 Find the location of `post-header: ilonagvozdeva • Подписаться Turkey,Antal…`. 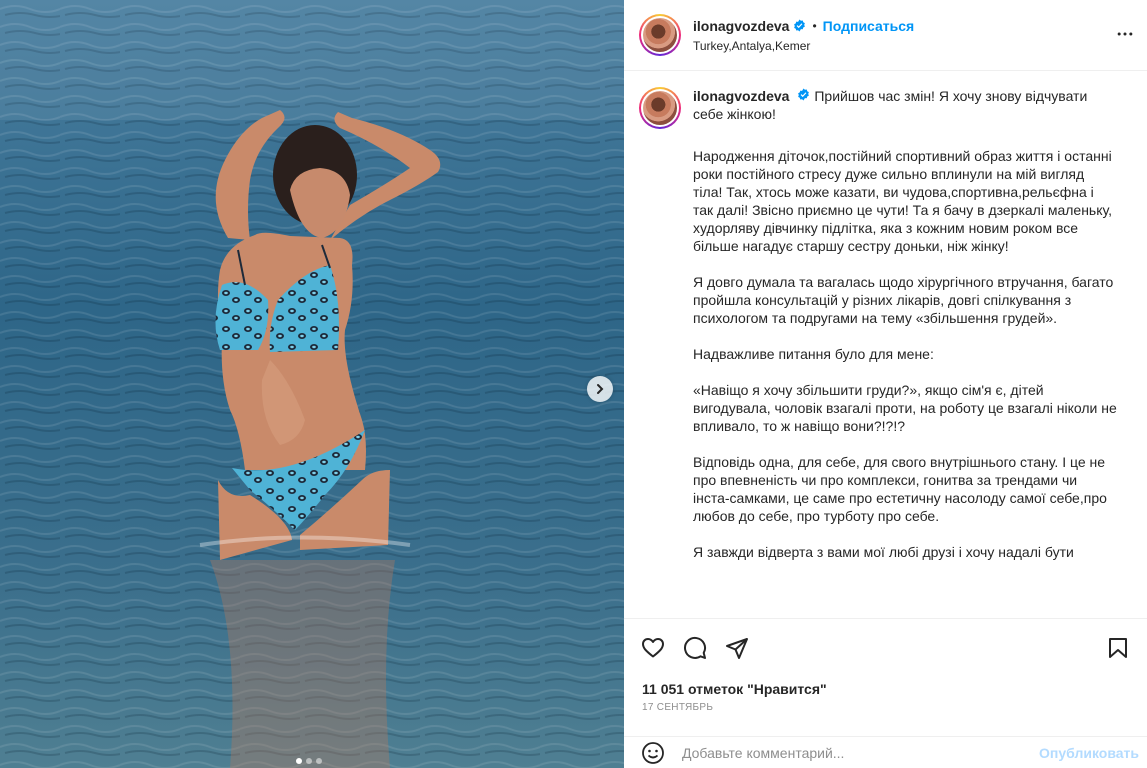

post-header: ilonagvozdeva • Подписаться Turkey,Antal… is located at coordinates (885, 35).